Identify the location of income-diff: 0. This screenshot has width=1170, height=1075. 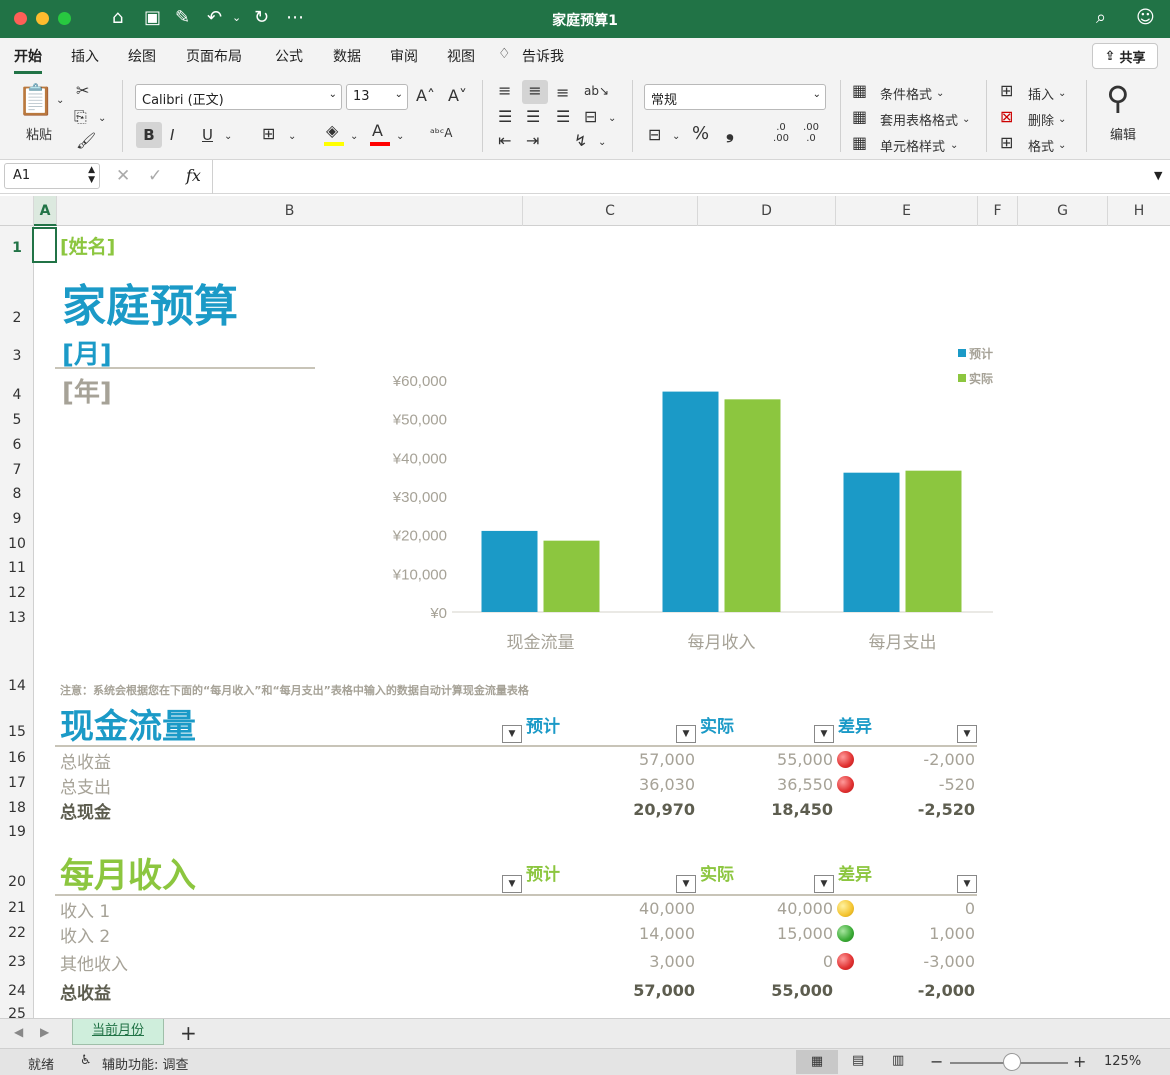
(925, 908).